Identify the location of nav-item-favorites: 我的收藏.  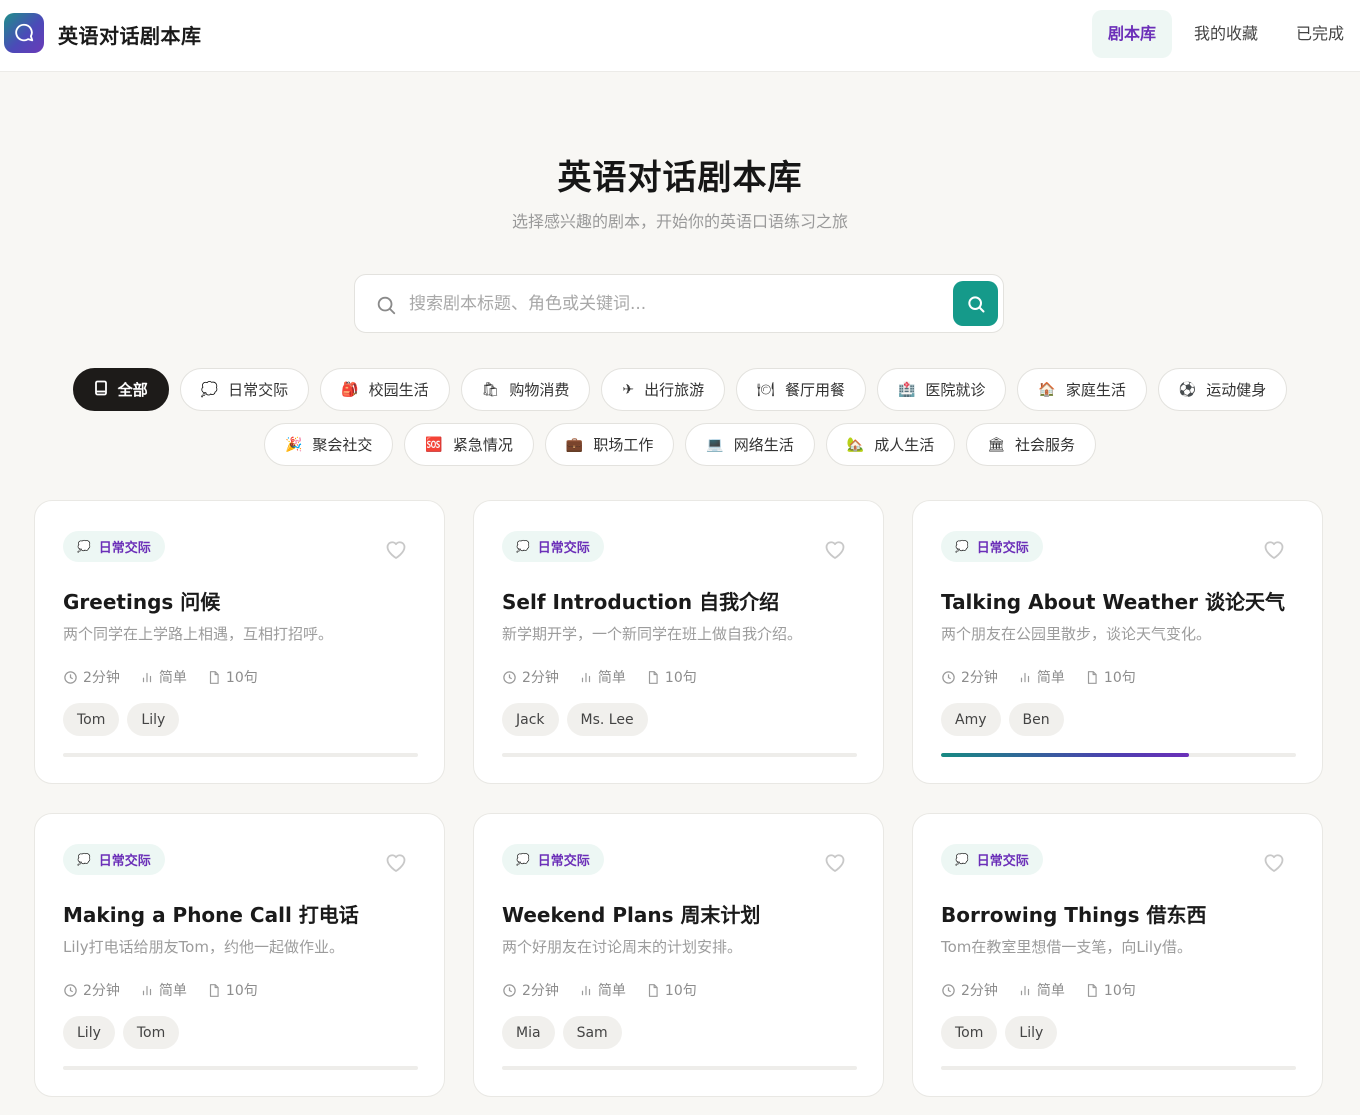
(1226, 34).